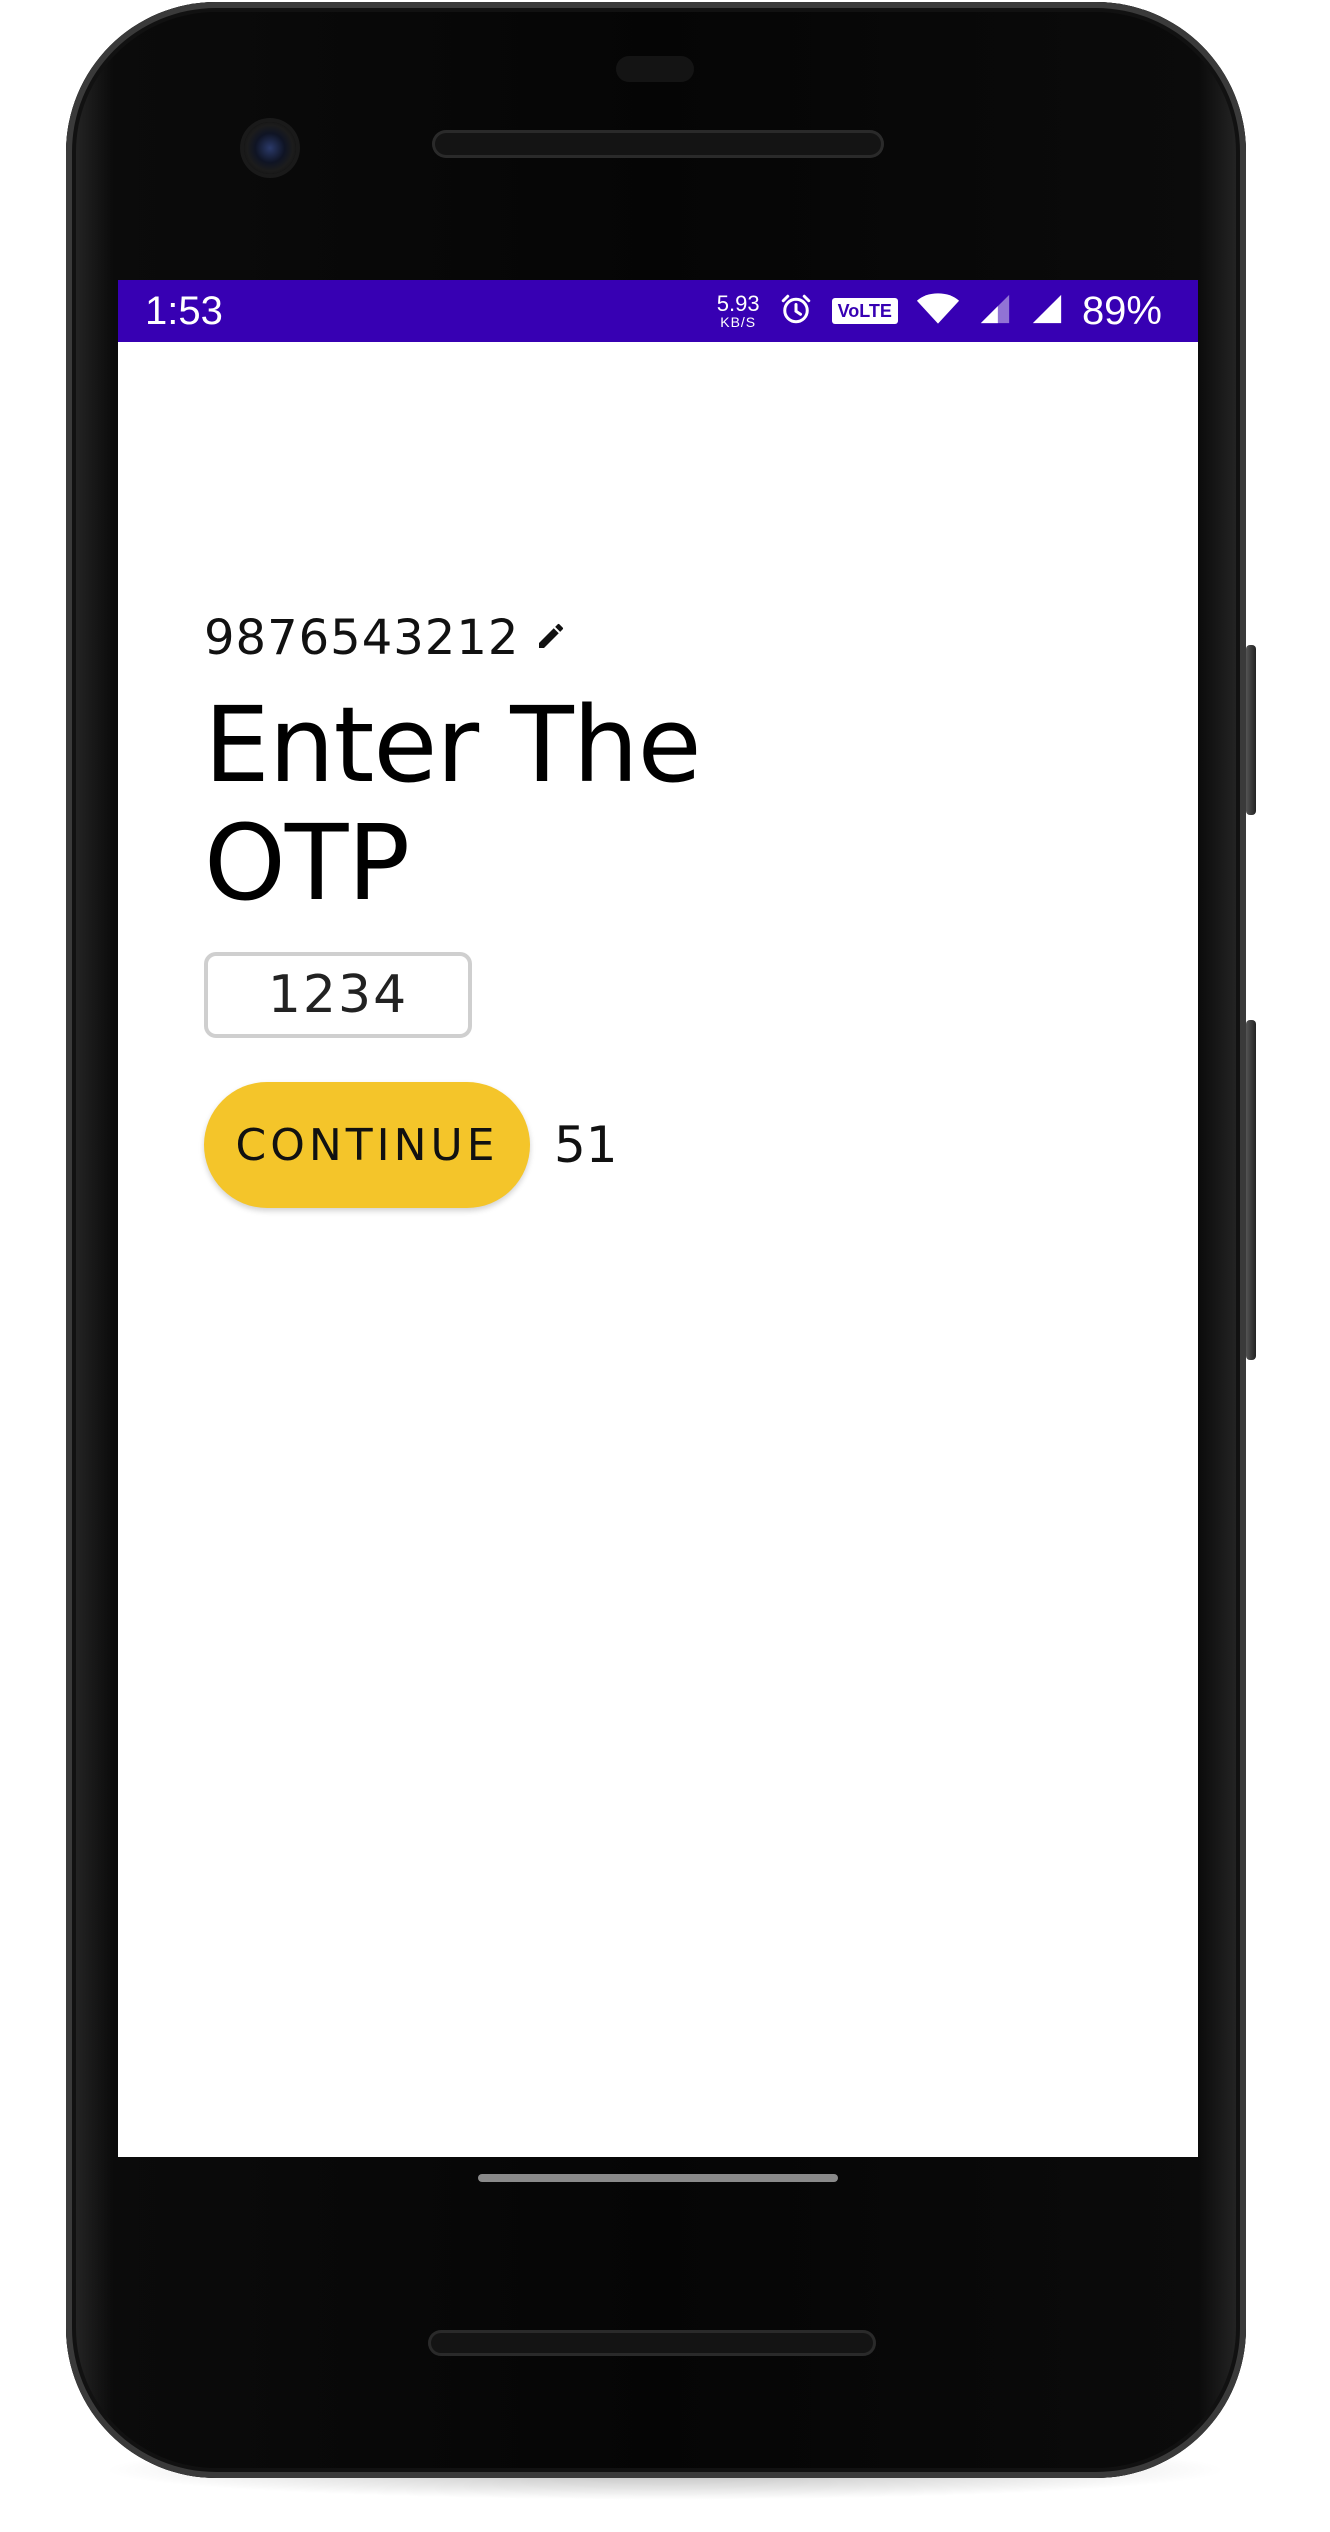 This screenshot has height=2532, width=1330. Describe the element at coordinates (738, 322) in the screenshot. I see `network-speed-unit: KB/S` at that location.